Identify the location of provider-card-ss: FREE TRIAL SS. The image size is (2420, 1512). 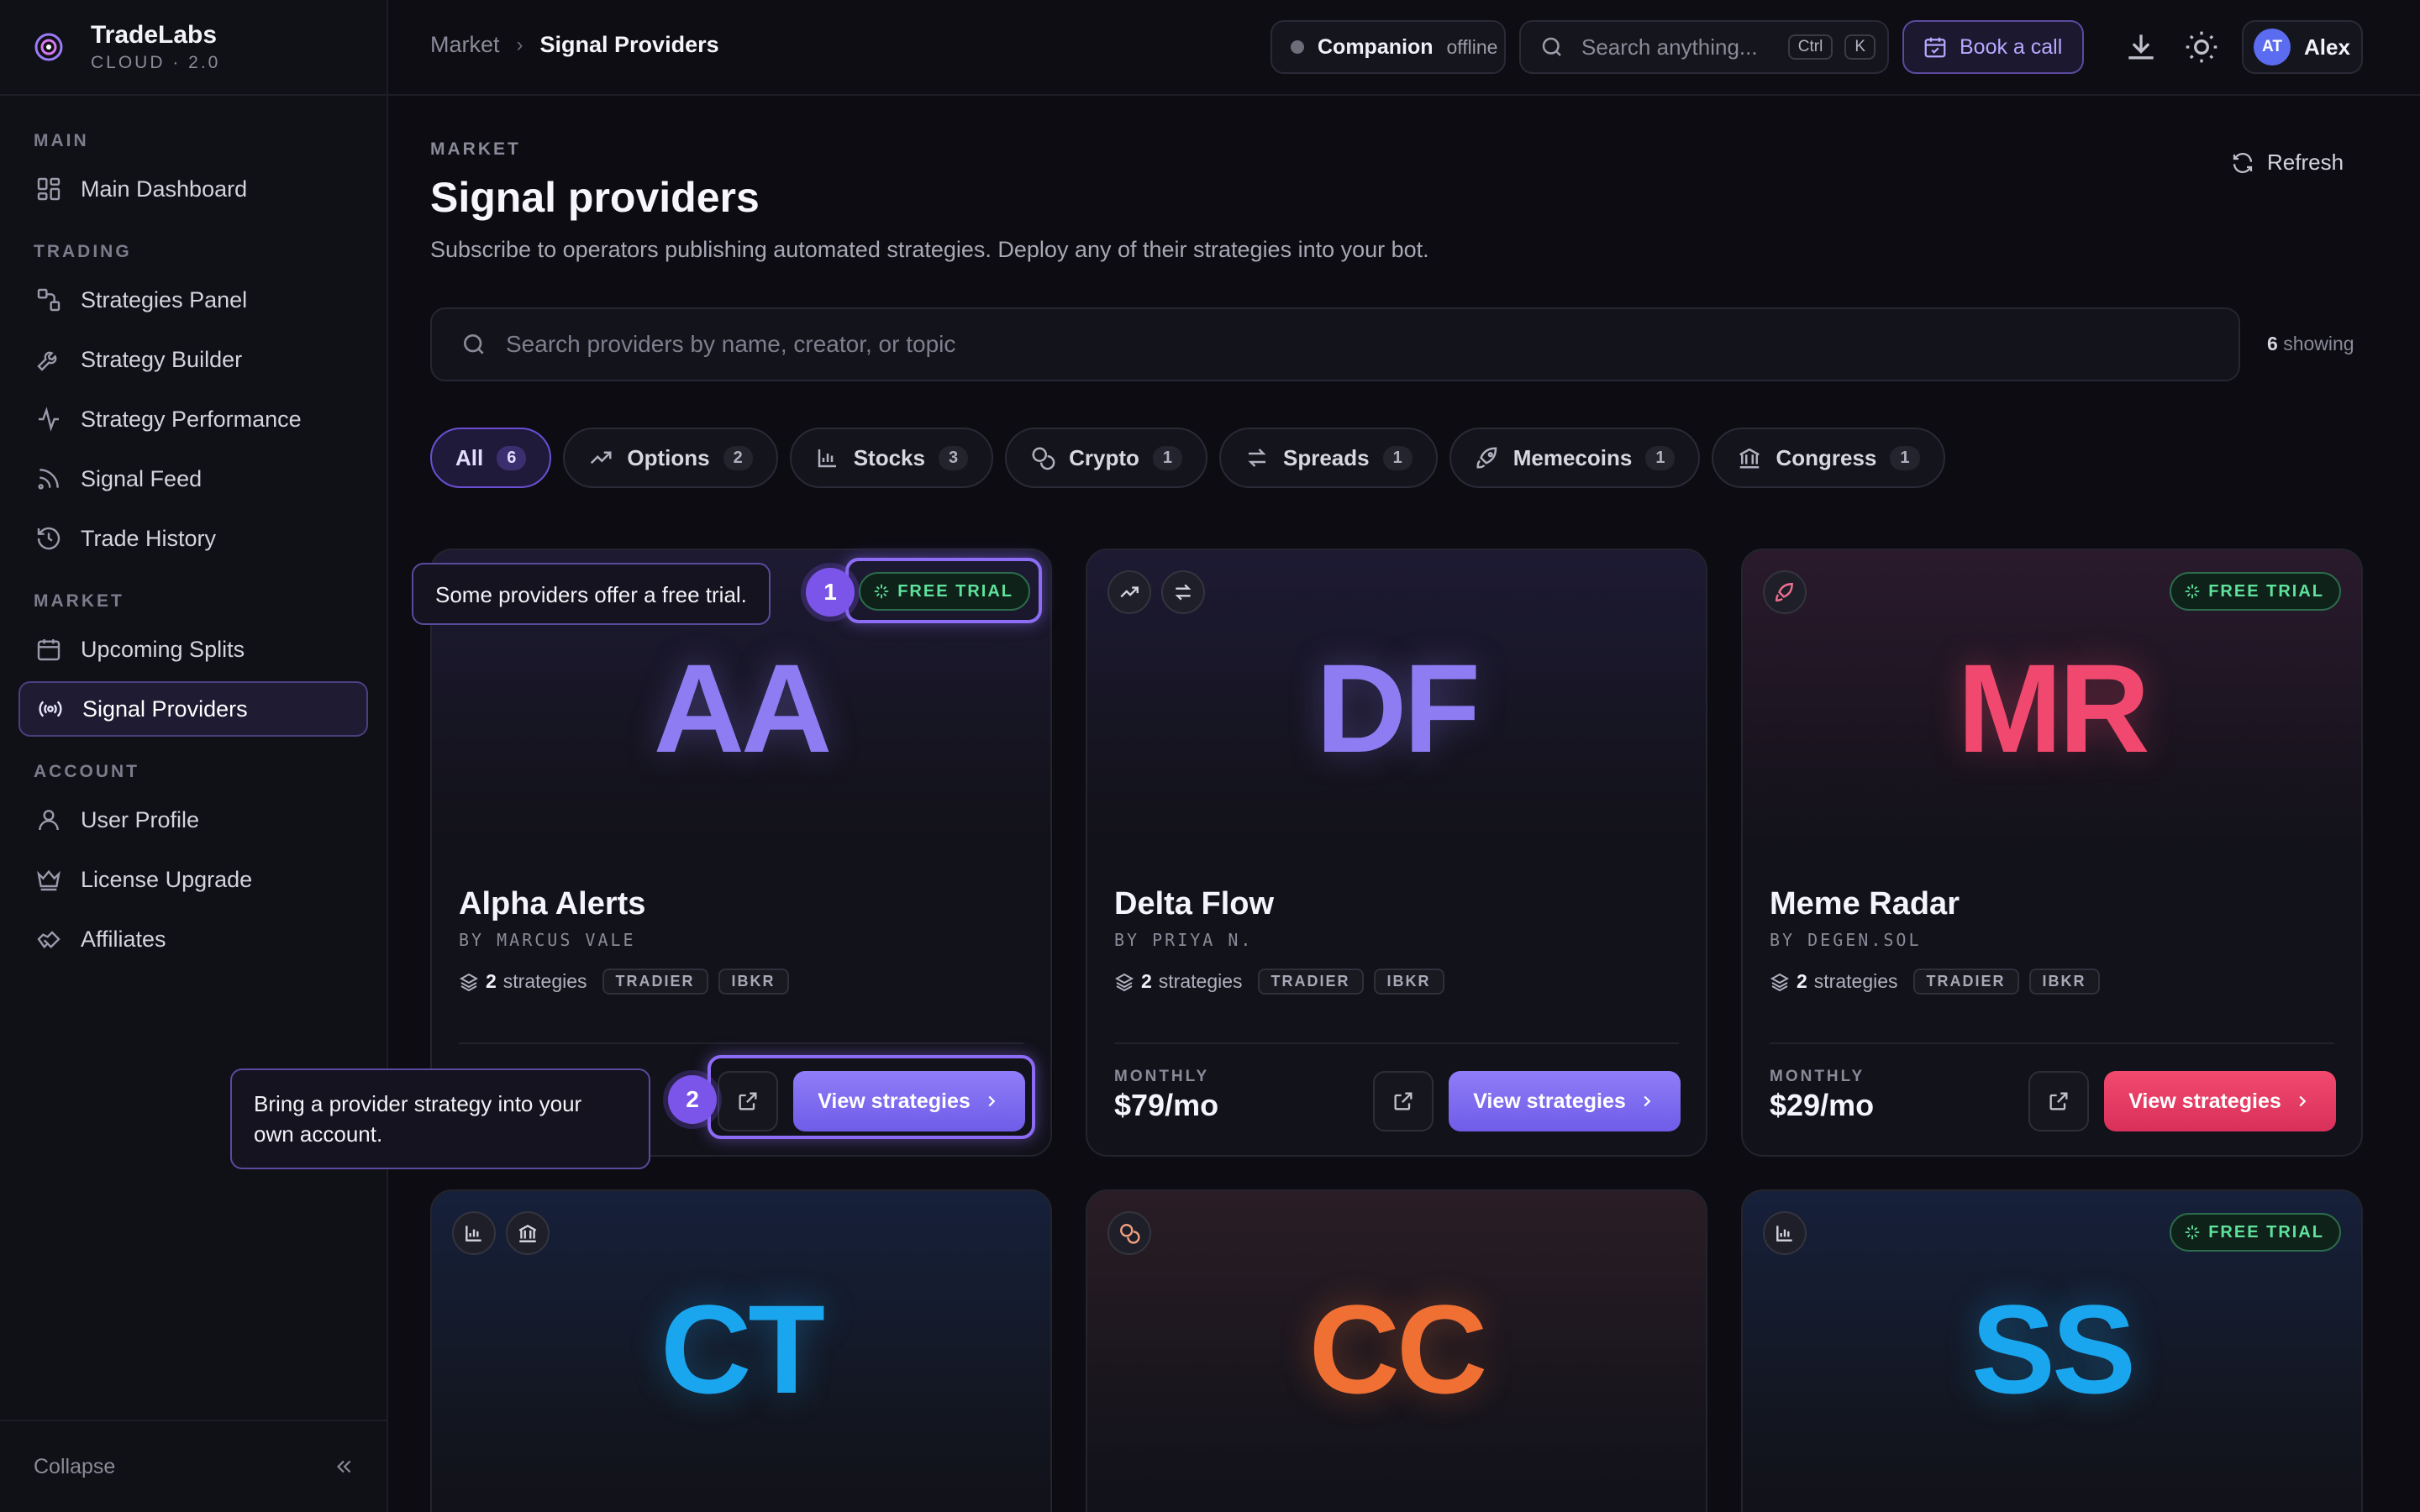
(2052, 1350).